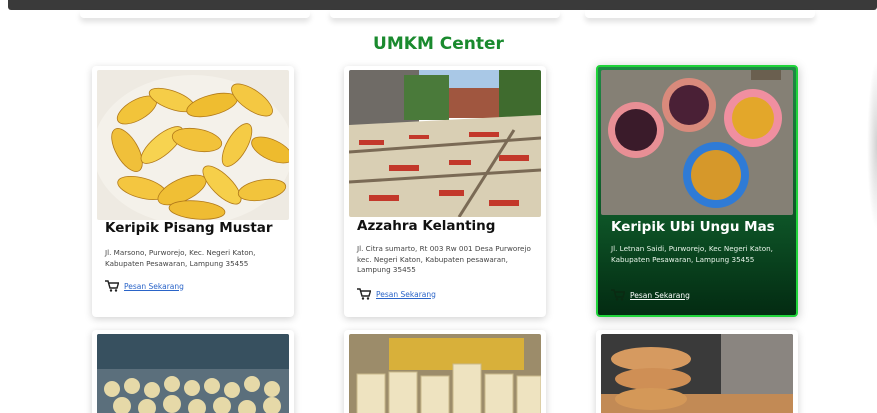  I want to click on section-title: UMKM Center, so click(438, 44).